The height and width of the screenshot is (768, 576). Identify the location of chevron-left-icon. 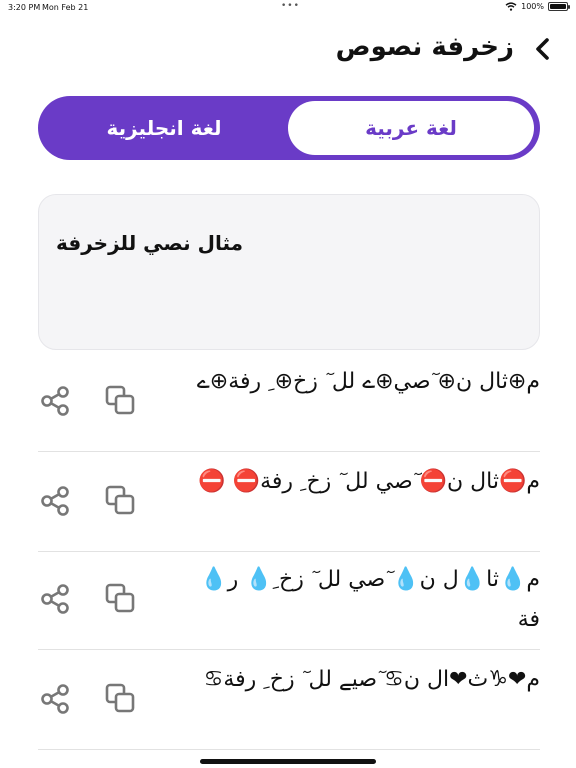
(542, 49).